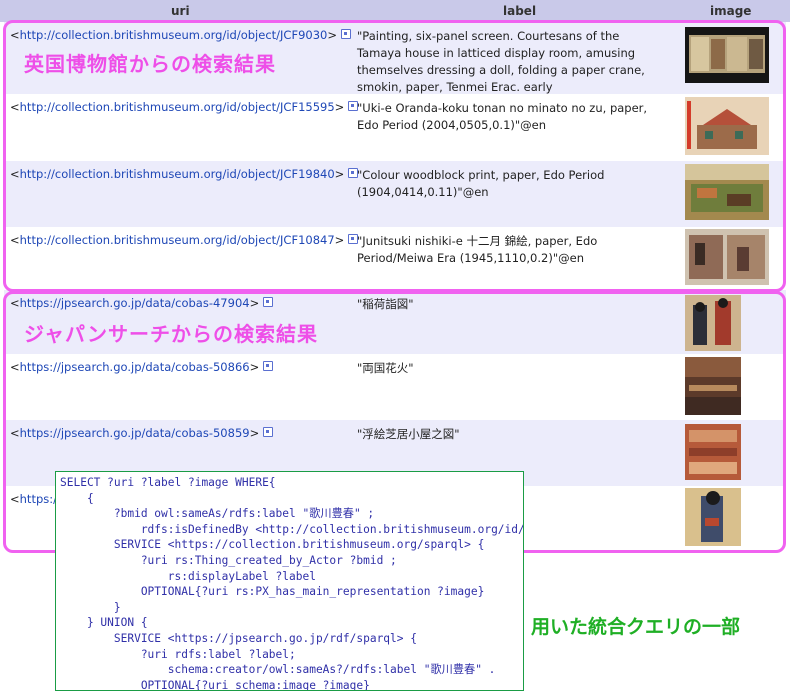 Image resolution: width=790 pixels, height=697 pixels. Describe the element at coordinates (178, 654) in the screenshot. I see `query-line: ?uri rdfs:label ?label;` at that location.